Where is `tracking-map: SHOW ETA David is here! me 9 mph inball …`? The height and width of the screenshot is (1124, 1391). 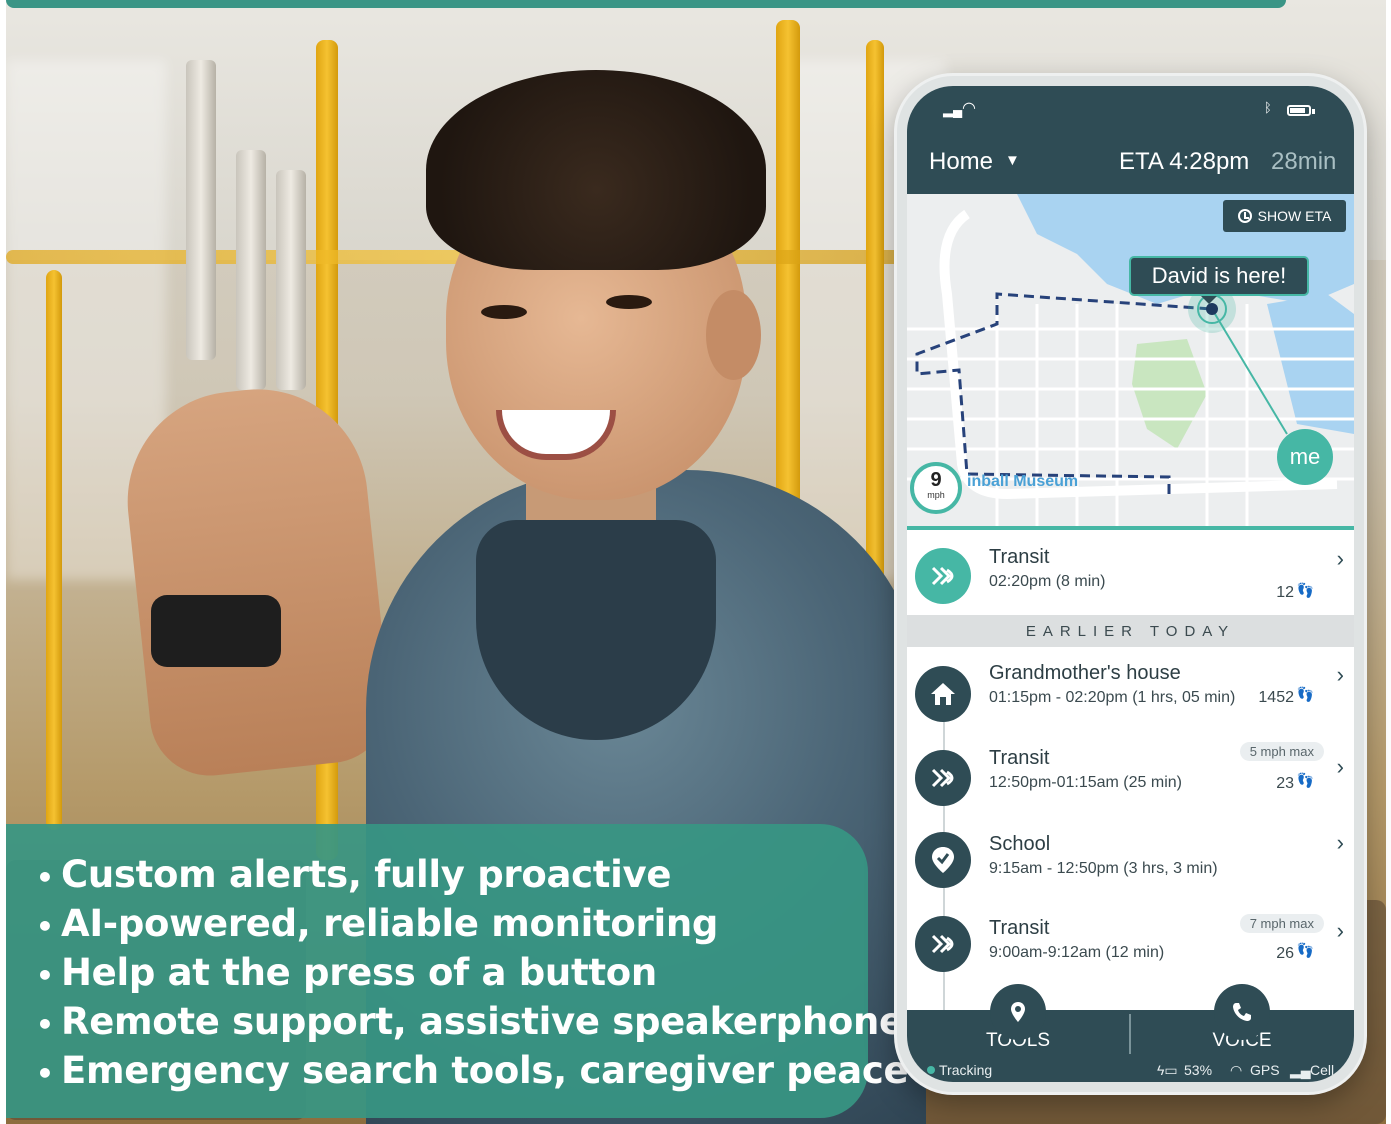
tracking-map: SHOW ETA David is here! me 9 mph inball … is located at coordinates (1130, 361).